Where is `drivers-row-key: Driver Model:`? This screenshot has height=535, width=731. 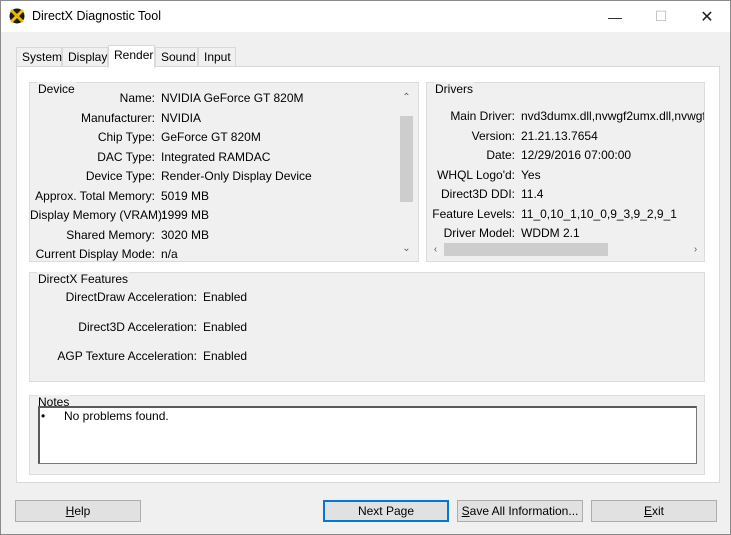 drivers-row-key: Driver Model: is located at coordinates (479, 233).